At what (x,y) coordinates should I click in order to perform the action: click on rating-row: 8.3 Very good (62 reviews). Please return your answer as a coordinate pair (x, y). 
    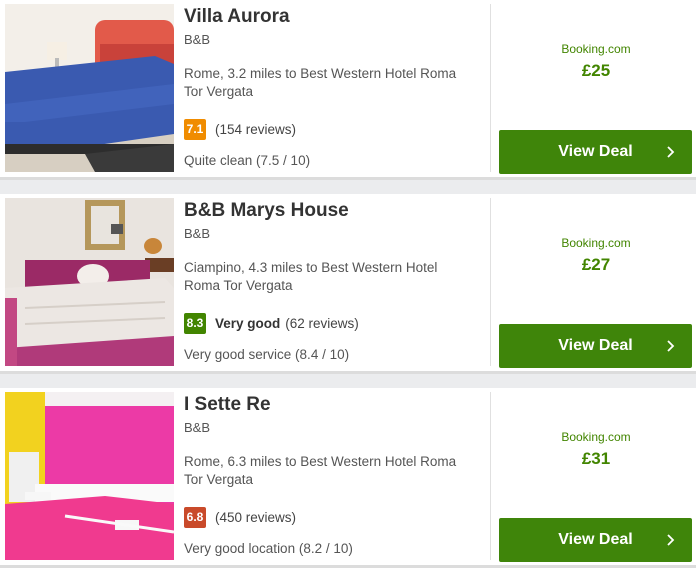
    Looking at the image, I should click on (271, 323).